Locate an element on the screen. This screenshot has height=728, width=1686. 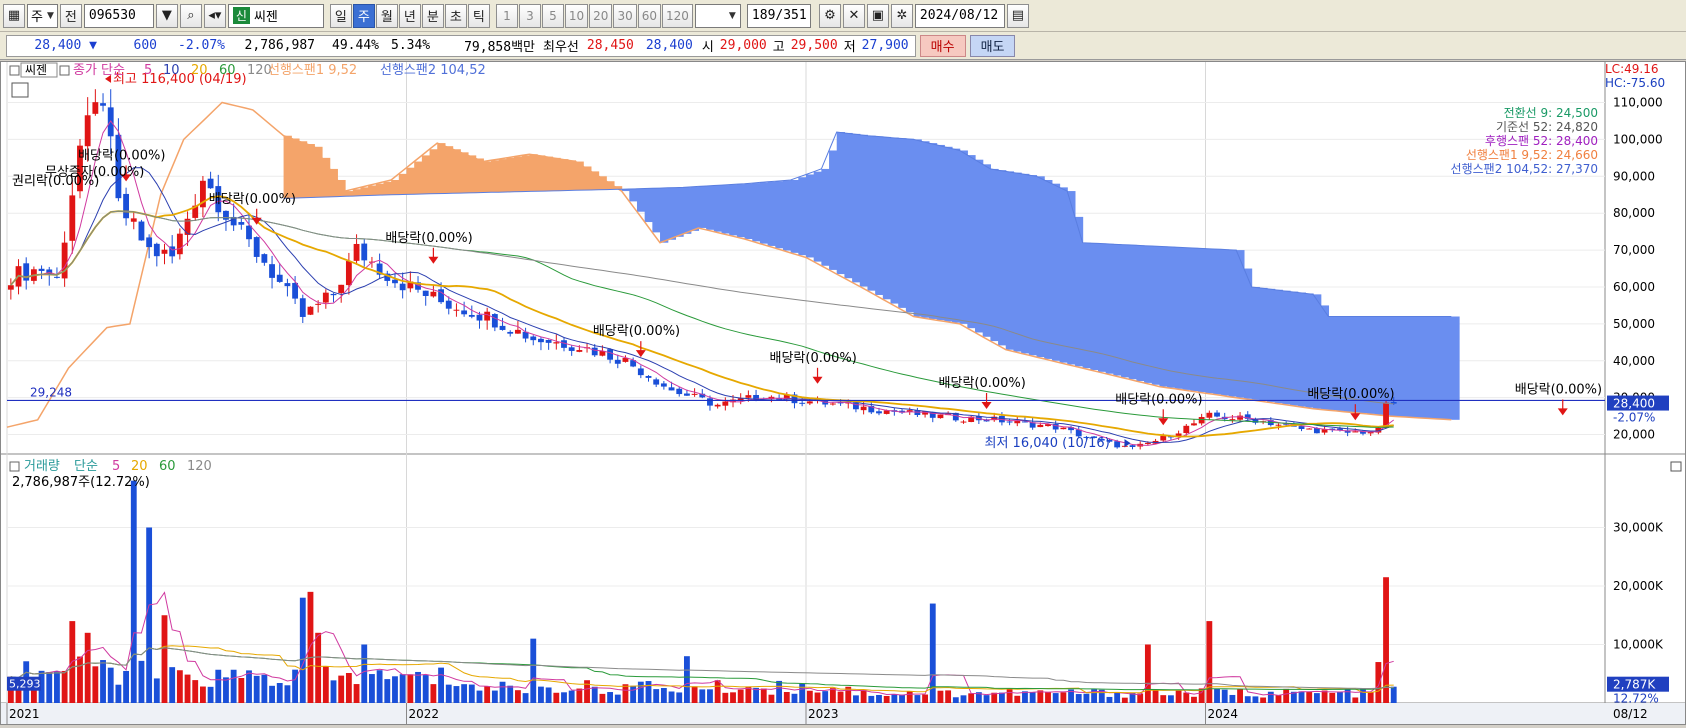
interval-tab: 120 is located at coordinates (677, 15).